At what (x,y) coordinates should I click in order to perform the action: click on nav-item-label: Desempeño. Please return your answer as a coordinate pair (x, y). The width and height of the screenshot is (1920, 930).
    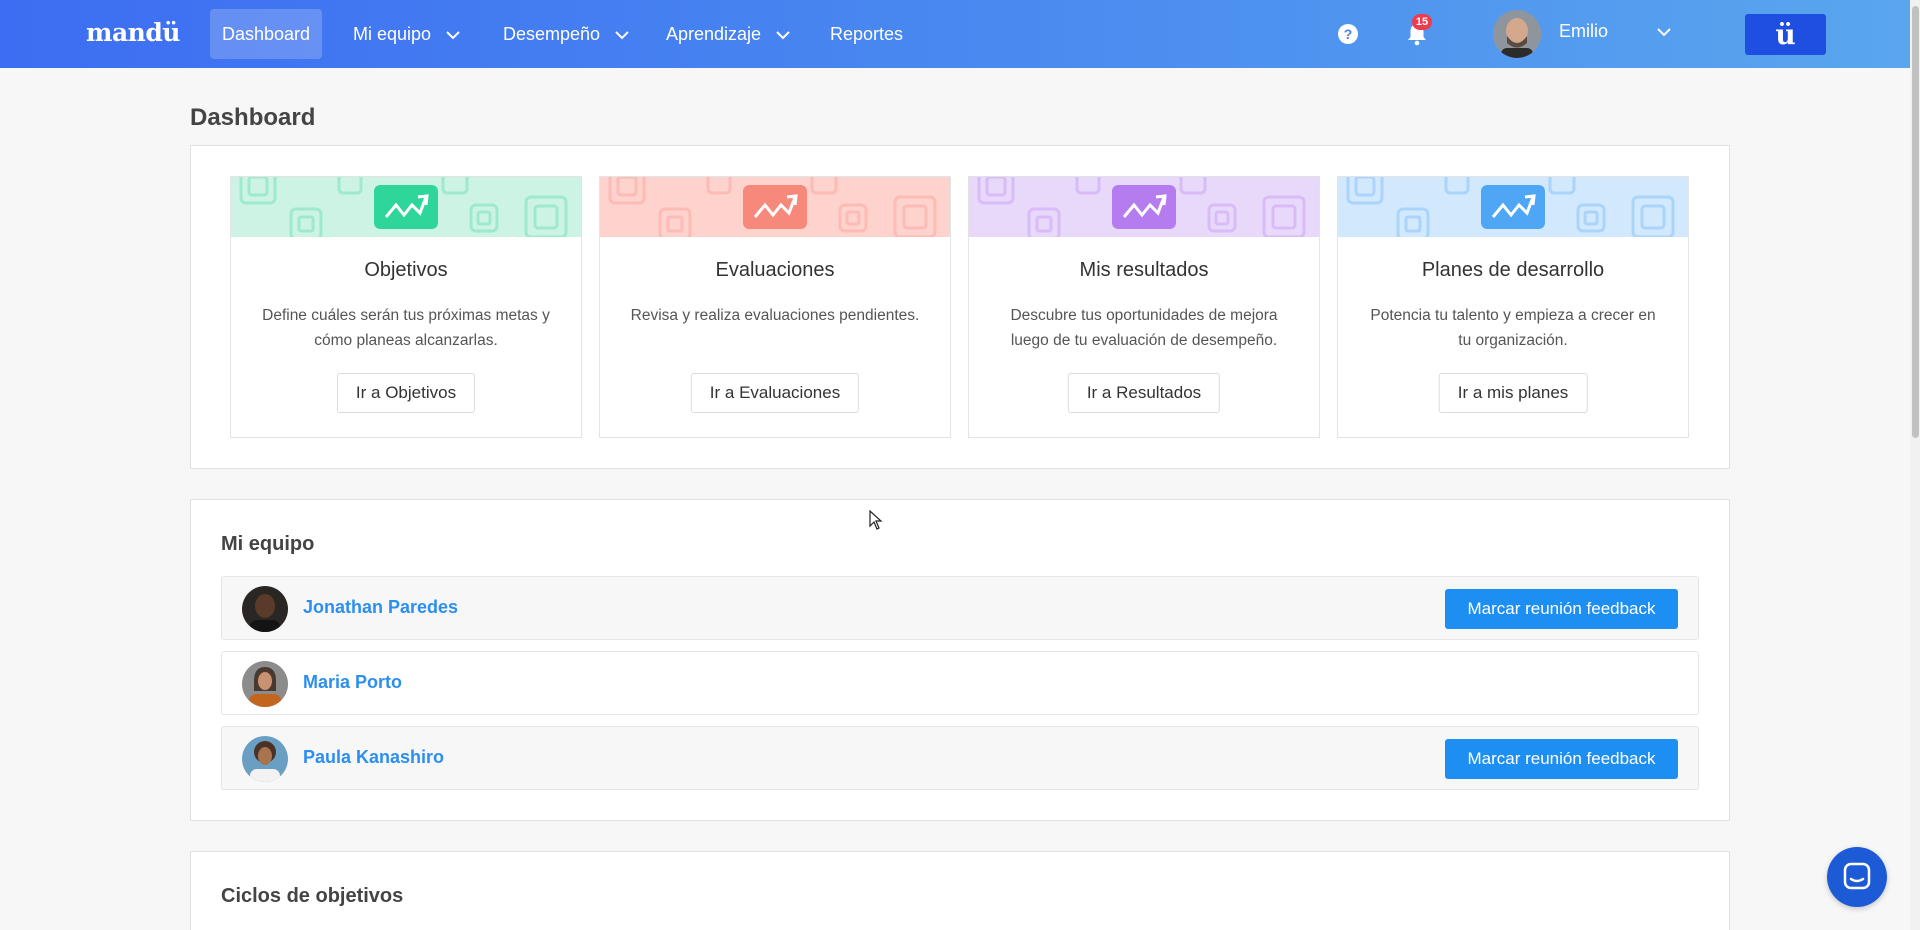
    Looking at the image, I should click on (552, 34).